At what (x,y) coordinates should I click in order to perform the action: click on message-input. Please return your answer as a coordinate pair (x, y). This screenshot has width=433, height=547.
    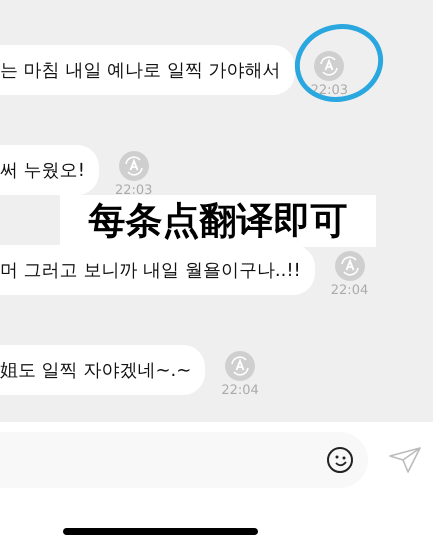
    Looking at the image, I should click on (184, 460).